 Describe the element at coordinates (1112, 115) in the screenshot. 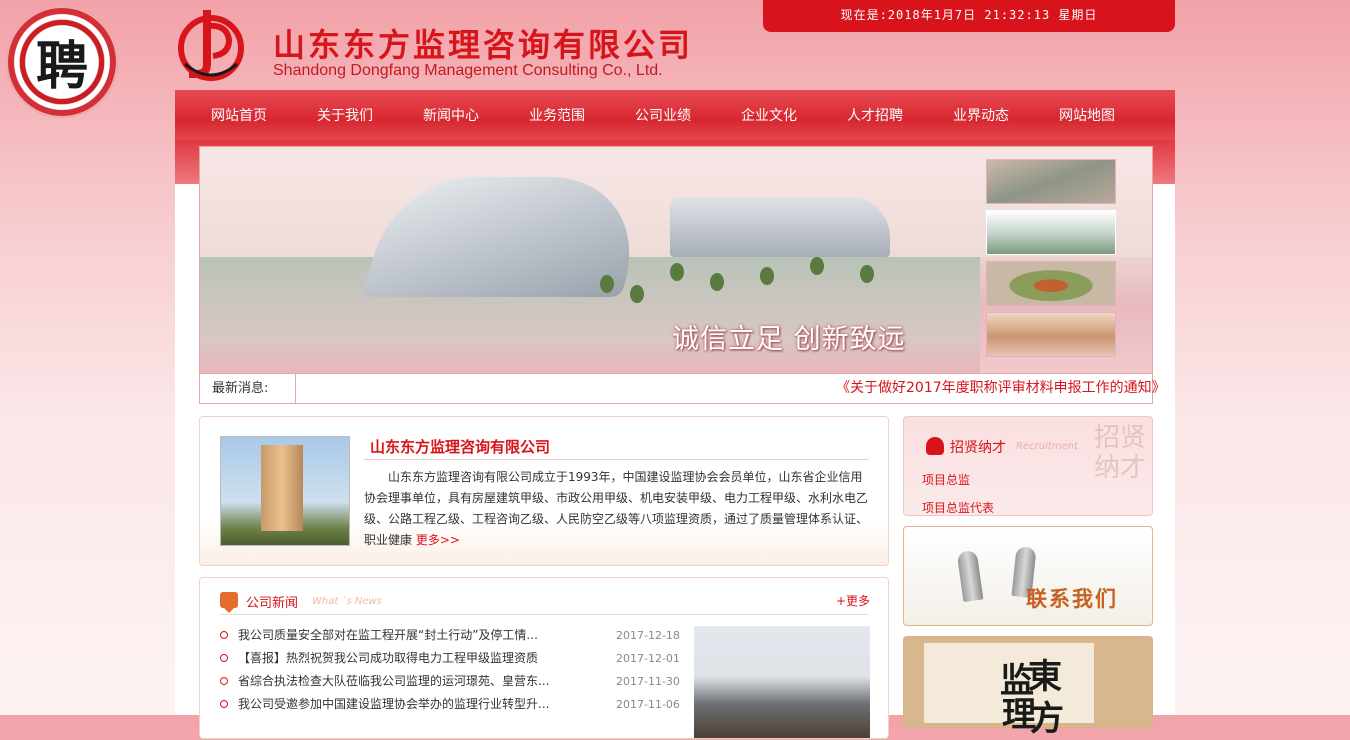

I see `nav-item-sitemap: 网站地图` at that location.